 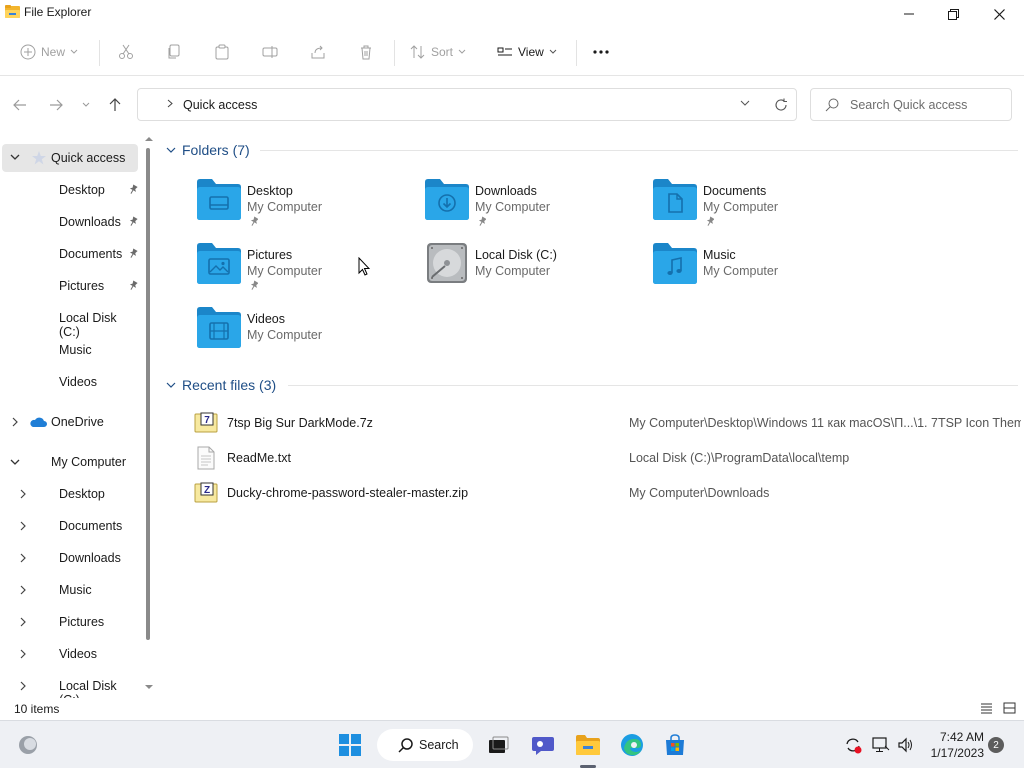 What do you see at coordinates (498, 745) in the screenshot?
I see `task-view-button` at bounding box center [498, 745].